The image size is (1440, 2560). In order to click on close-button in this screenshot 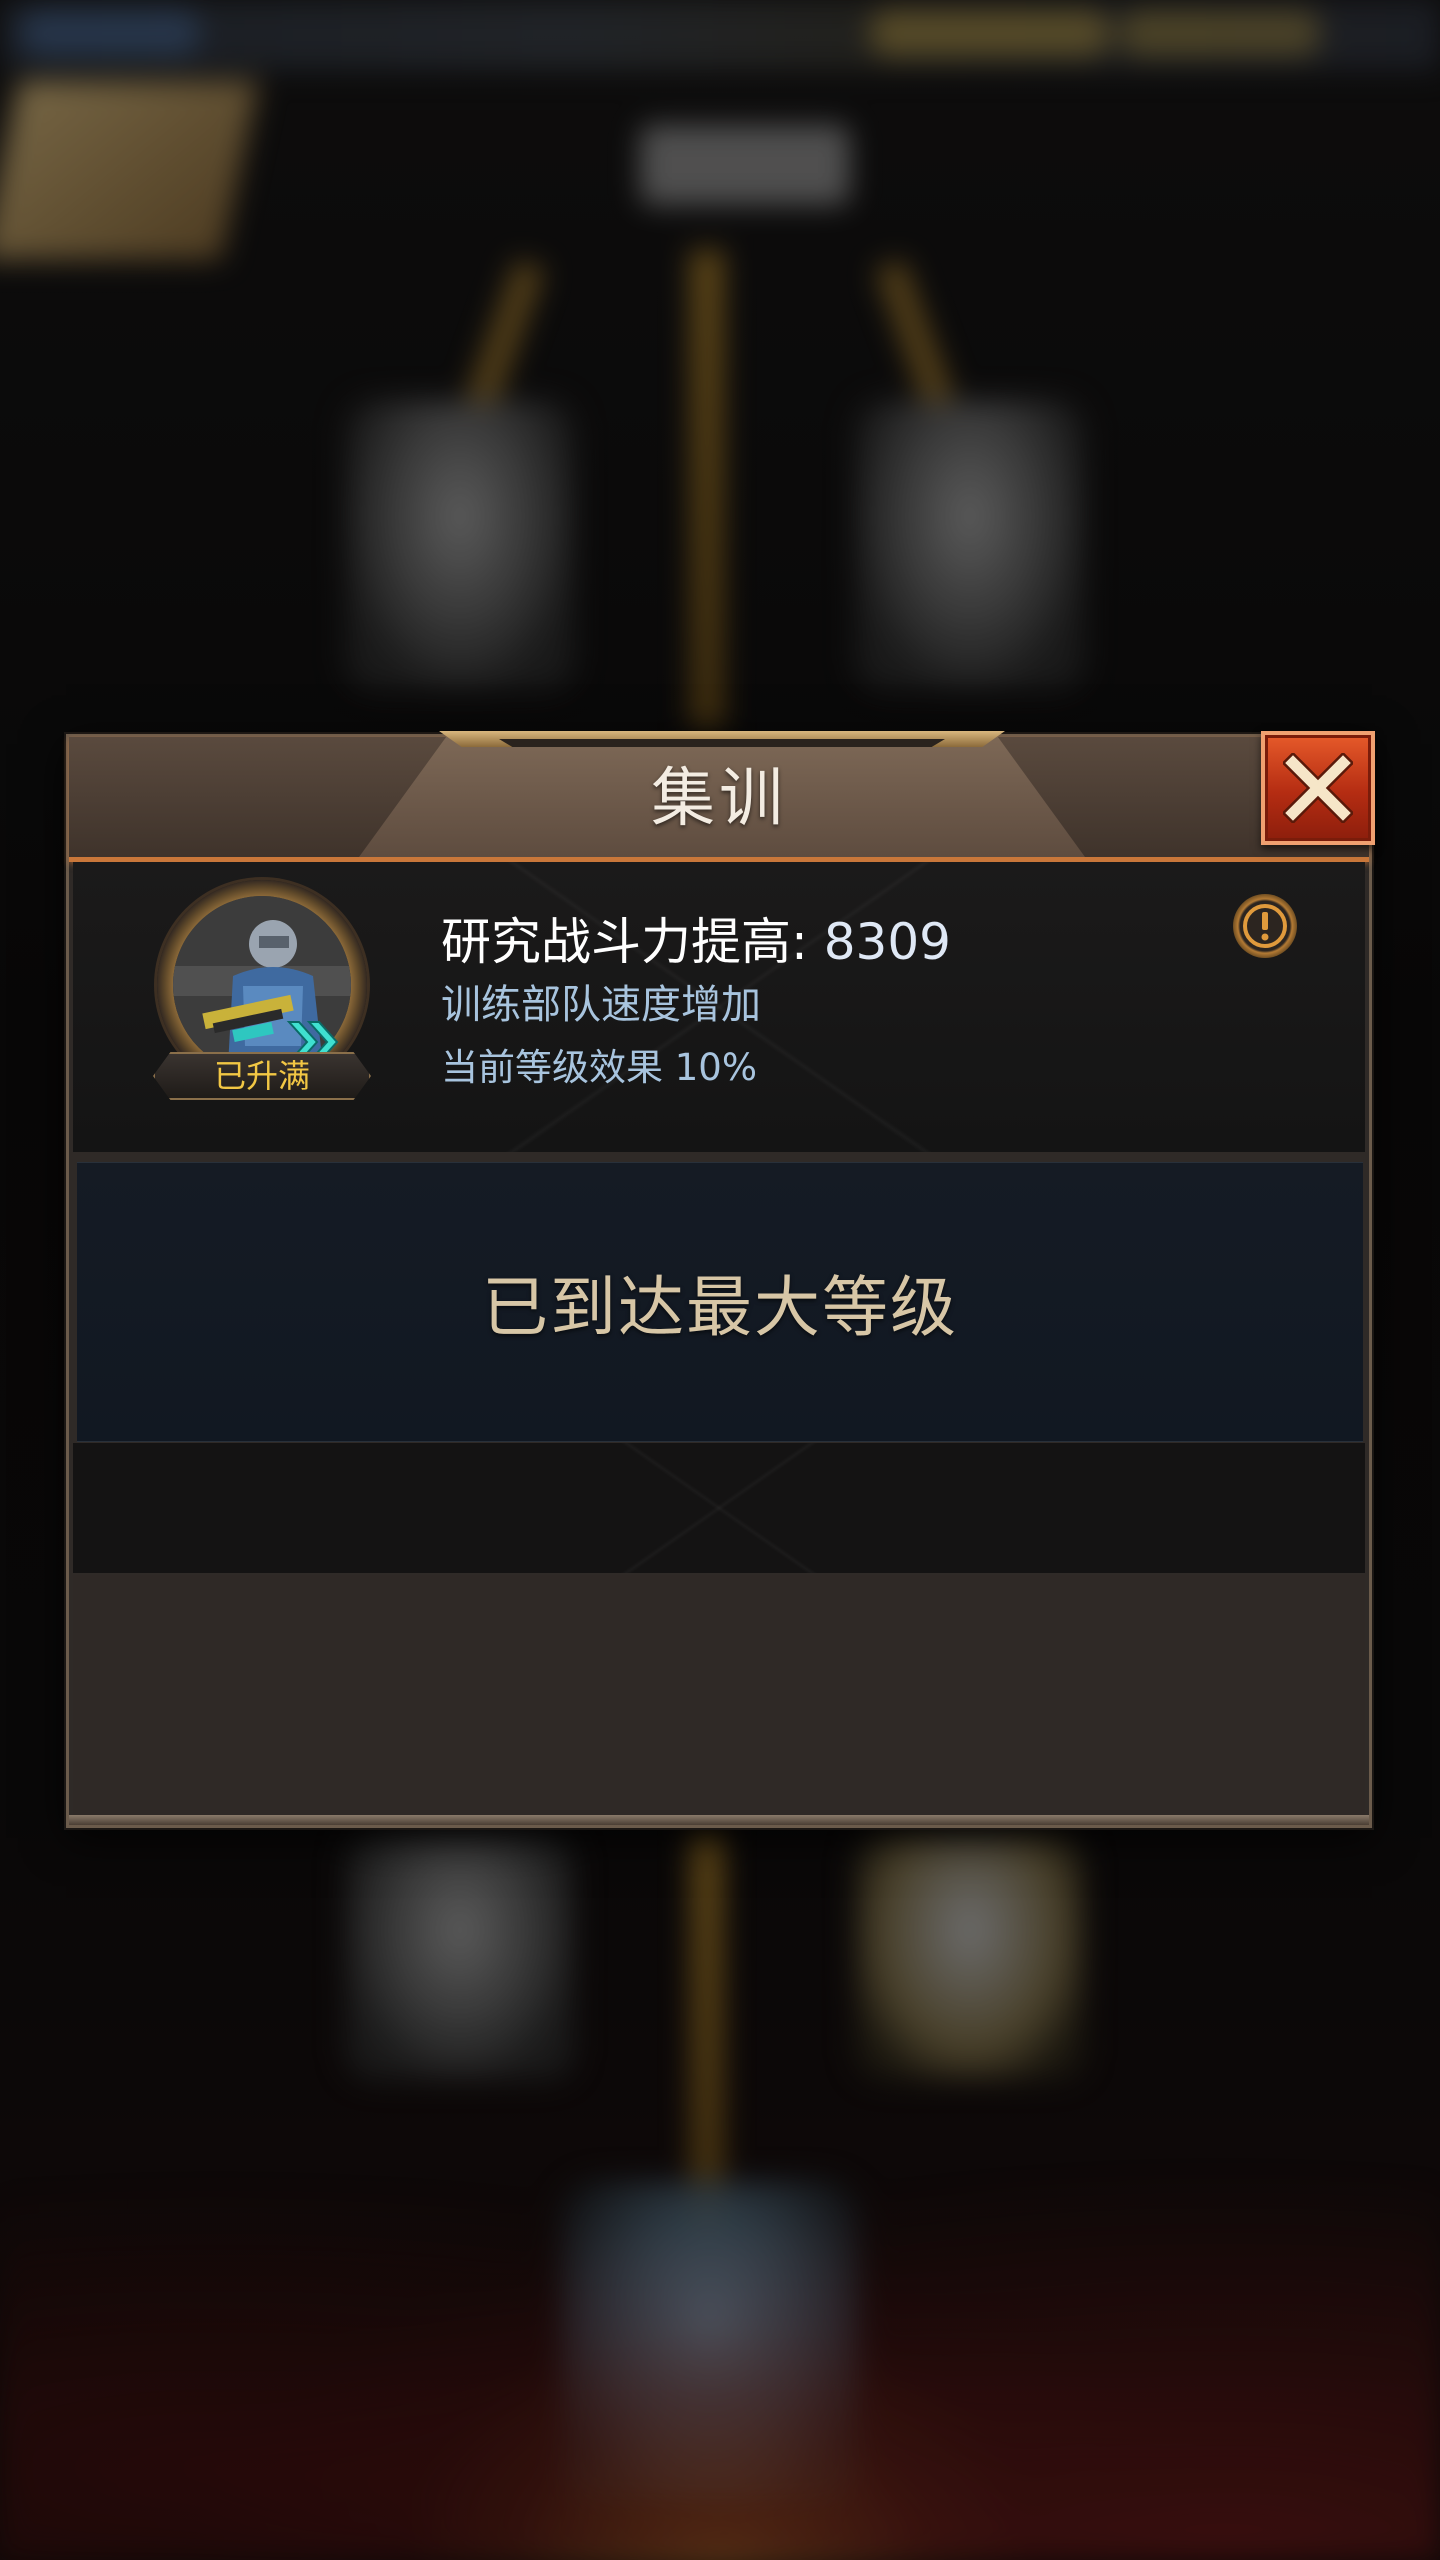, I will do `click(1318, 788)`.